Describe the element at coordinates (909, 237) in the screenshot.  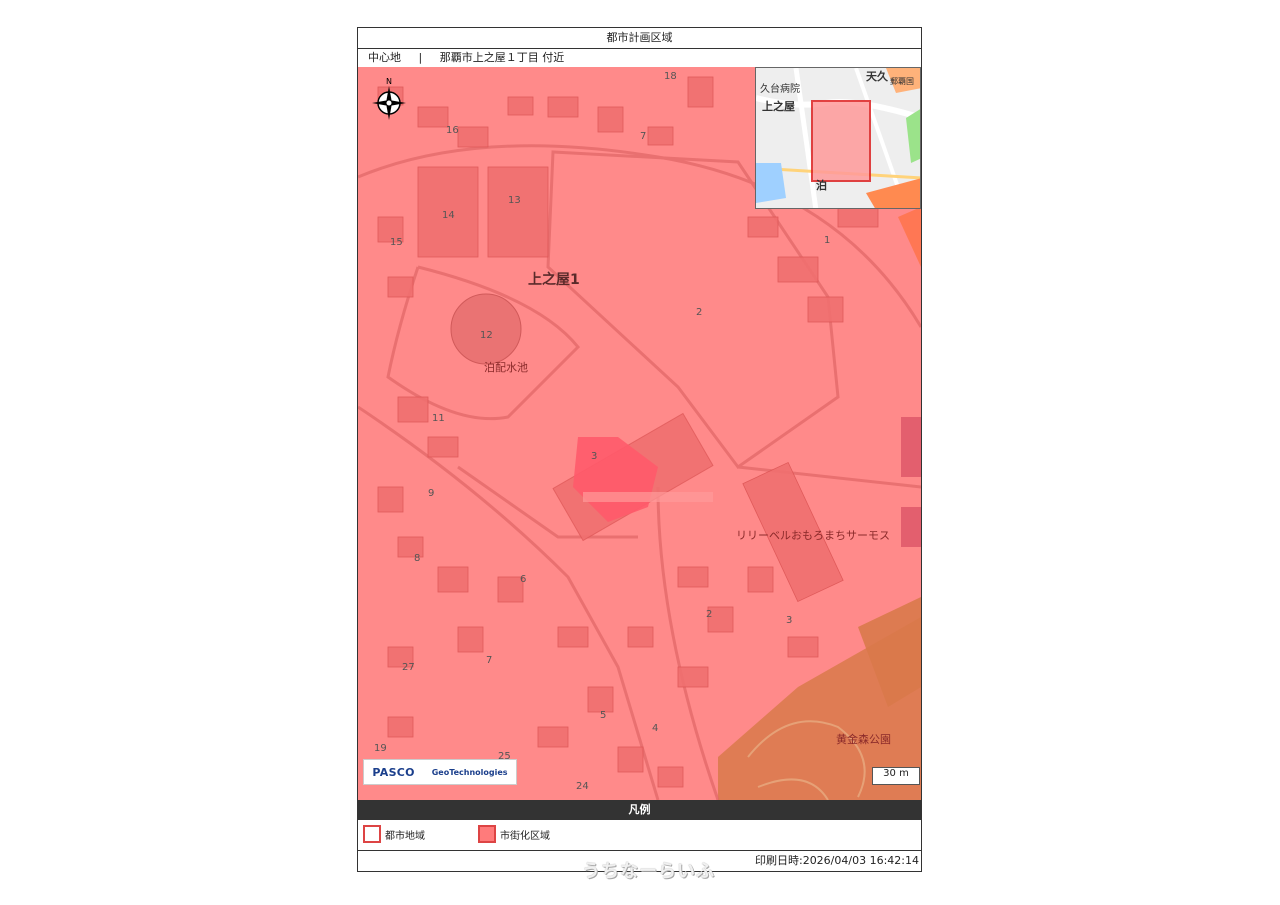
I see `orange-strip-east` at that location.